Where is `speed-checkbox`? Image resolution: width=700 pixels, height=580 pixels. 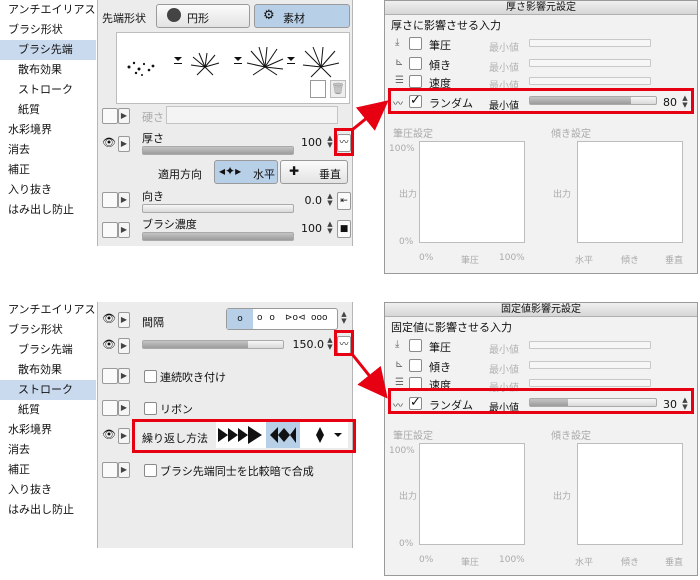
speed-checkbox is located at coordinates (415, 81).